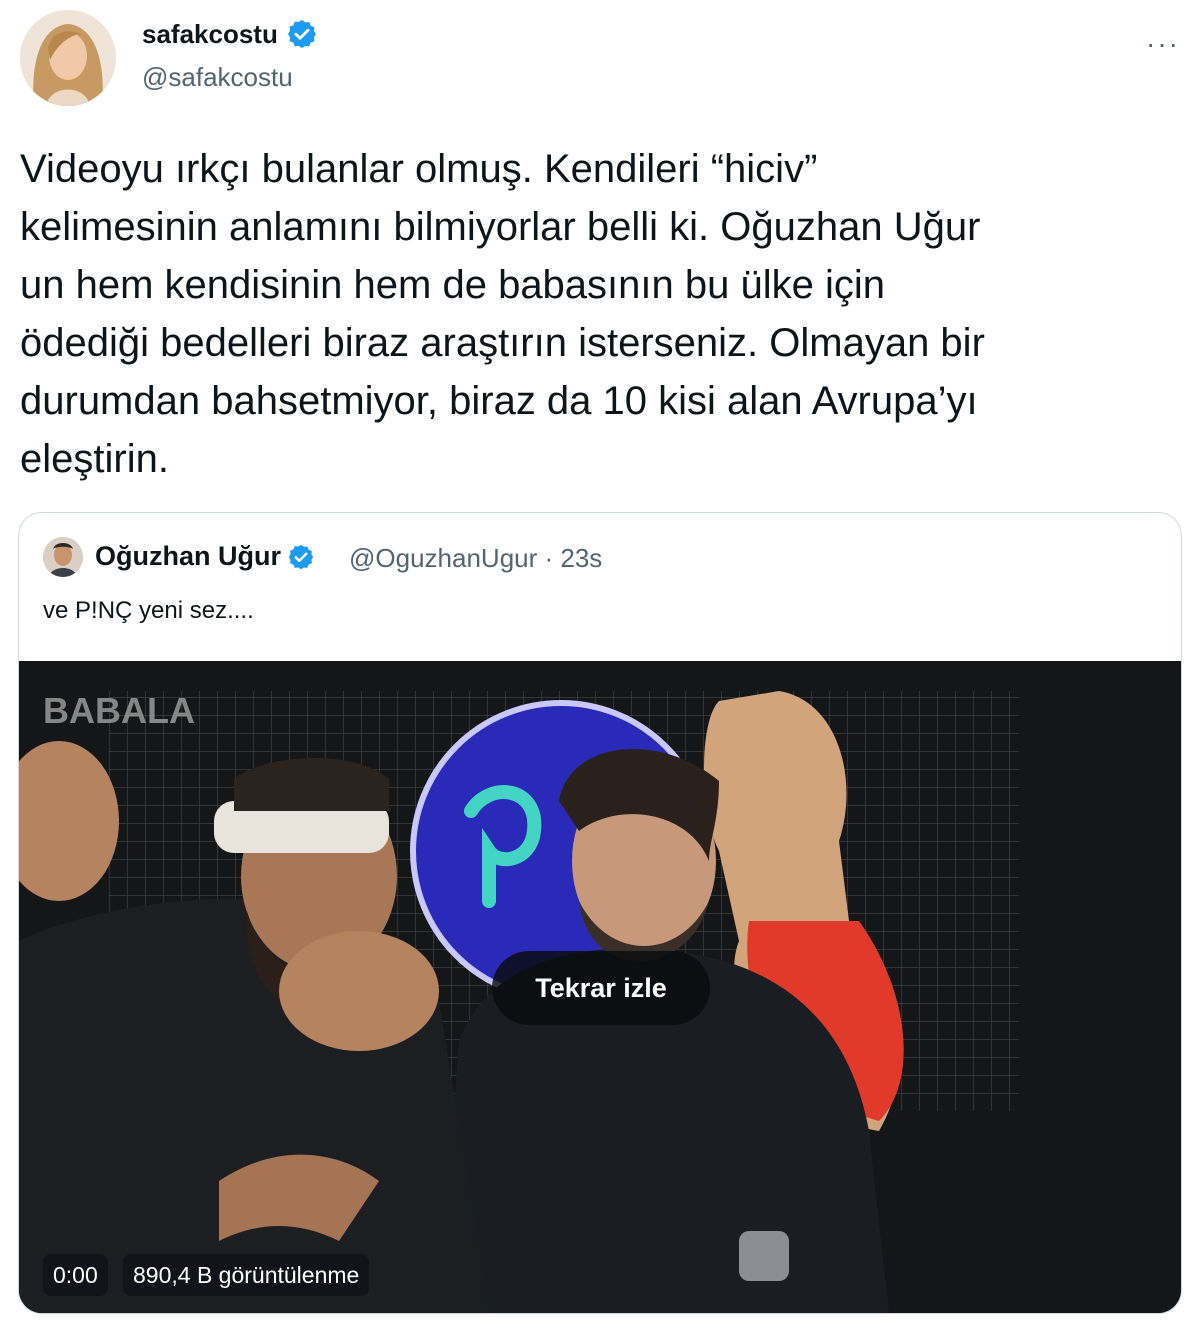  Describe the element at coordinates (94, 459) in the screenshot. I see `tweet-line: eleştirin.` at that location.